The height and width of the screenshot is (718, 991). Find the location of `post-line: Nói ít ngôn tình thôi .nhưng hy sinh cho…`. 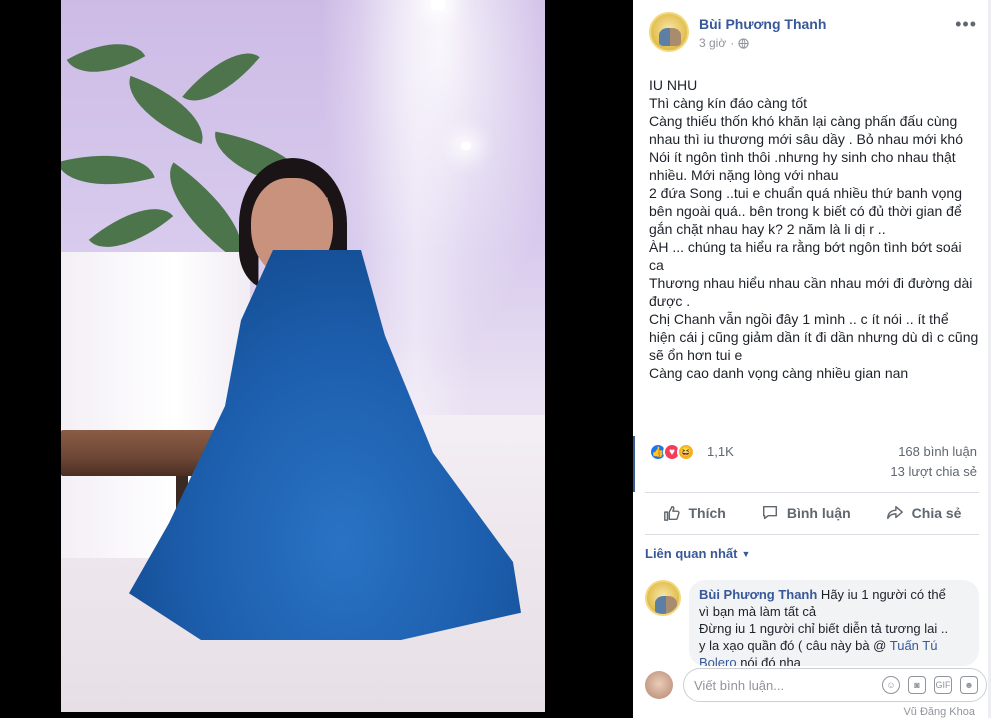

post-line: Nói ít ngôn tình thôi .nhưng hy sinh cho… is located at coordinates (802, 157).